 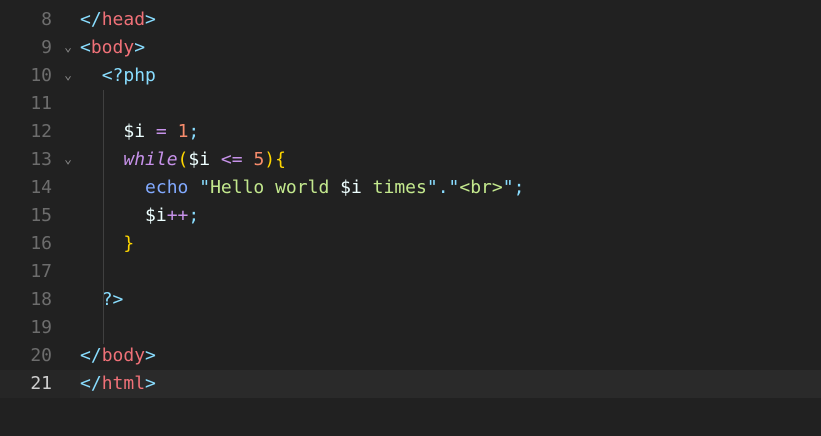 I want to click on code-line: 17, so click(x=410, y=272).